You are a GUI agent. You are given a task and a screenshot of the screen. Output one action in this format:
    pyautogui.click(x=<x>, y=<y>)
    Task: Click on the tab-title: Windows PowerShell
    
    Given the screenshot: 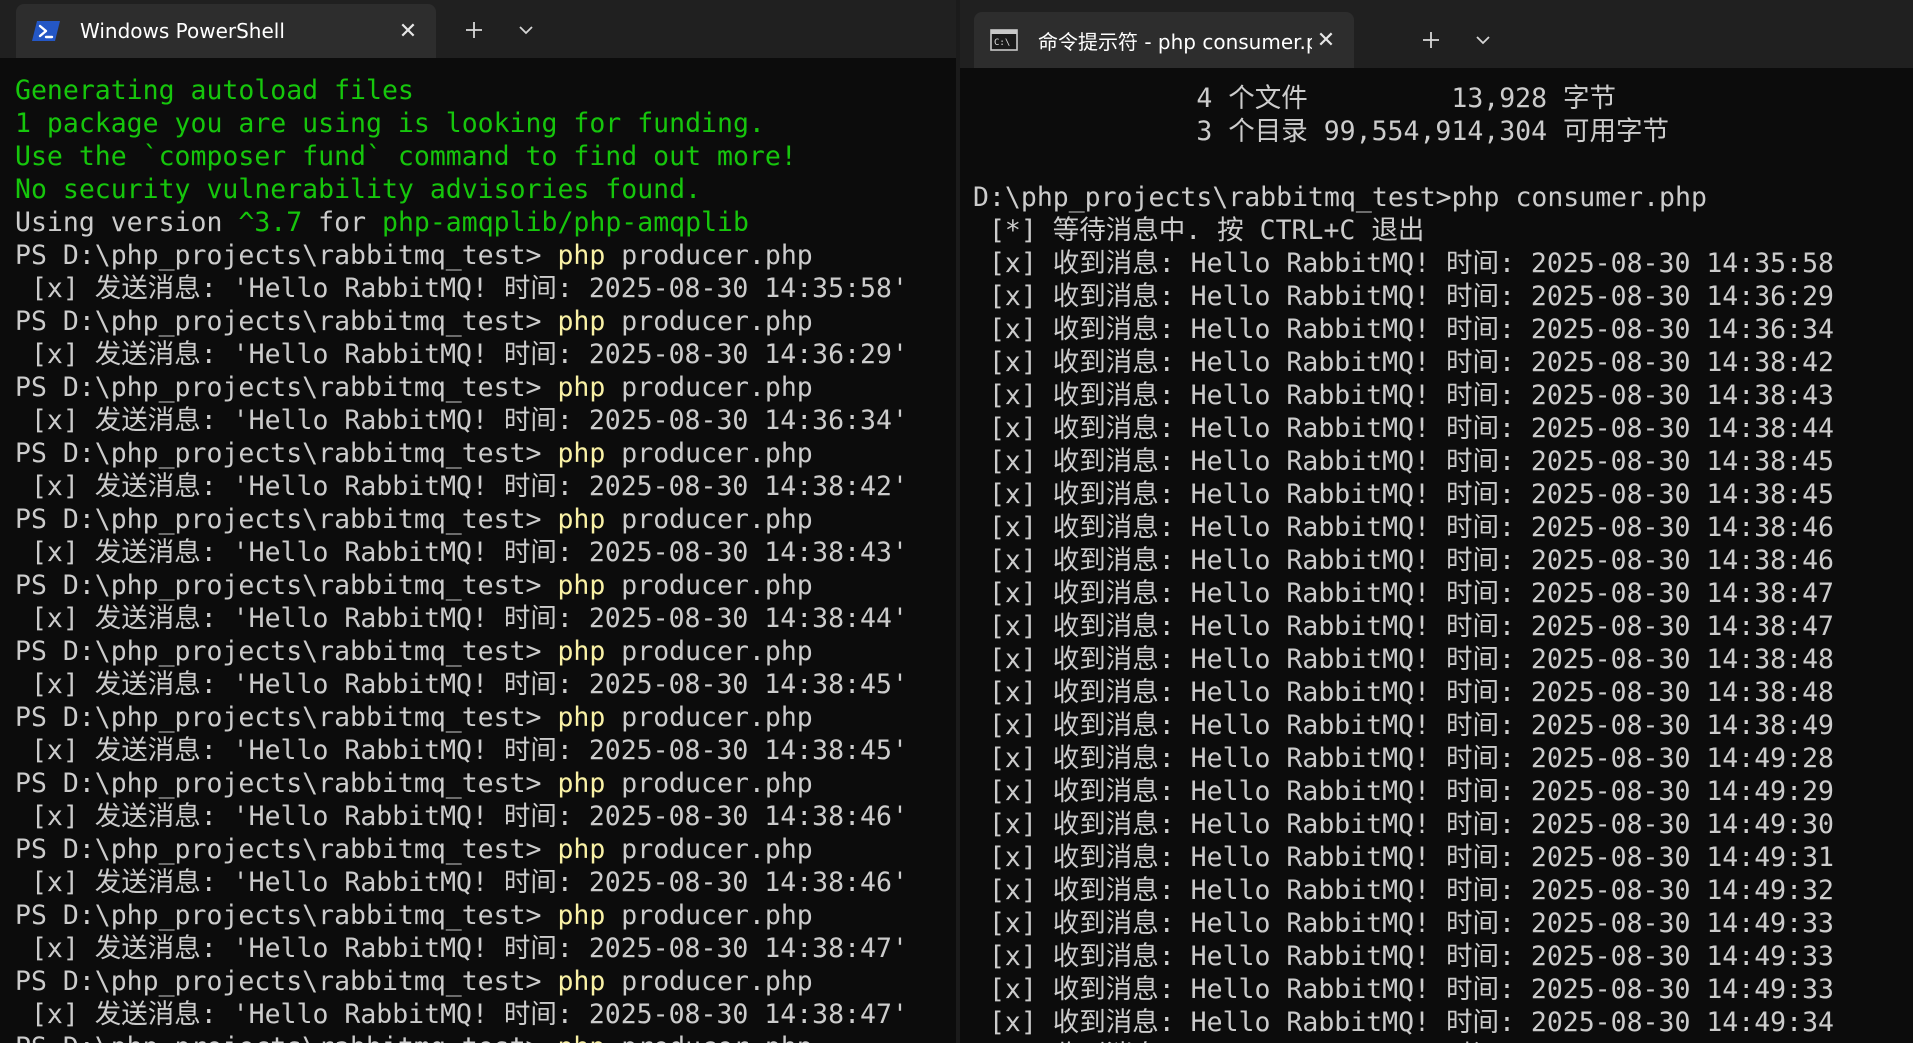 What is the action you would take?
    pyautogui.click(x=182, y=31)
    